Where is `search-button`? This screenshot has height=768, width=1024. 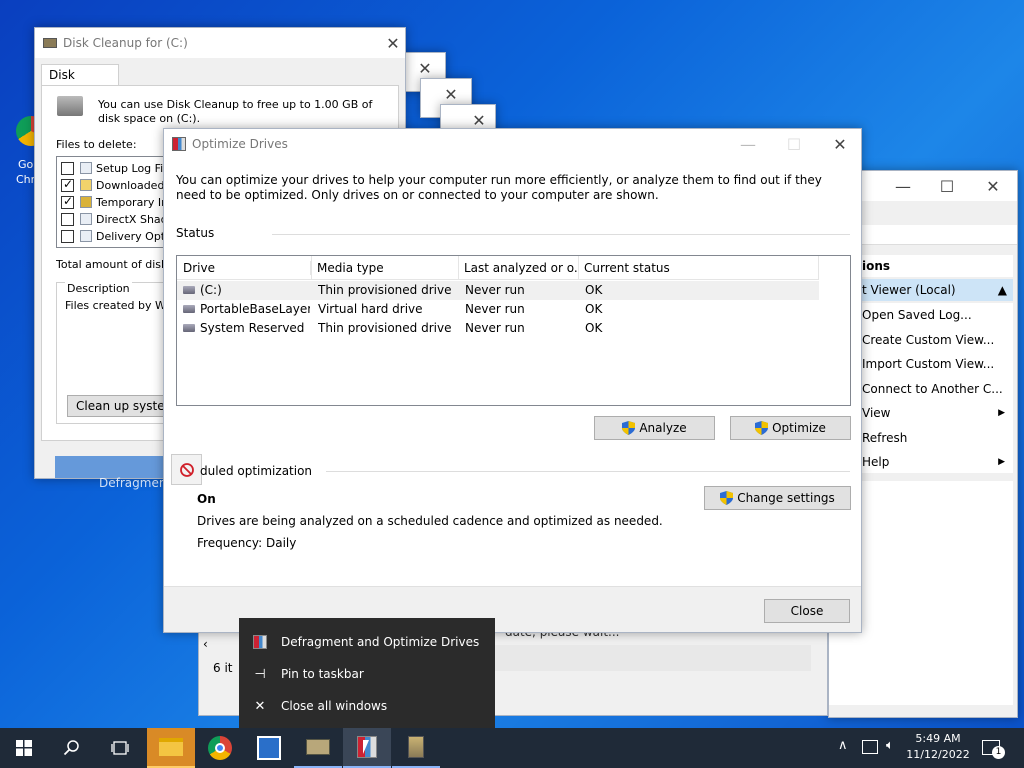
search-button is located at coordinates (72, 748).